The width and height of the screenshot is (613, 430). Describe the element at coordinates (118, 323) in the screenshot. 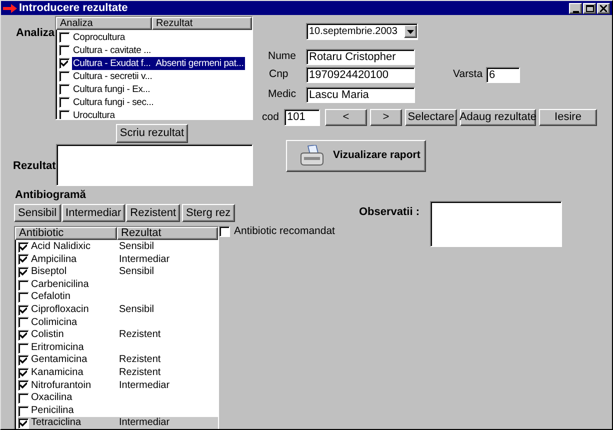

I see `list-row: Colimicina` at that location.